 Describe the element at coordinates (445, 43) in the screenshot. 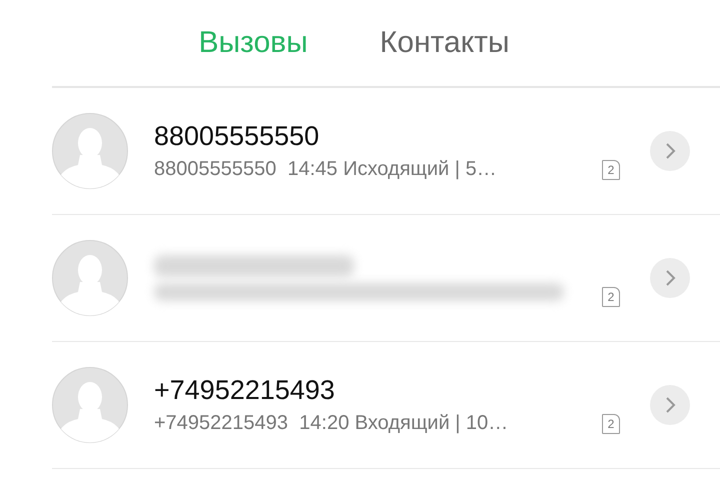

I see `tab: Контакты` at that location.